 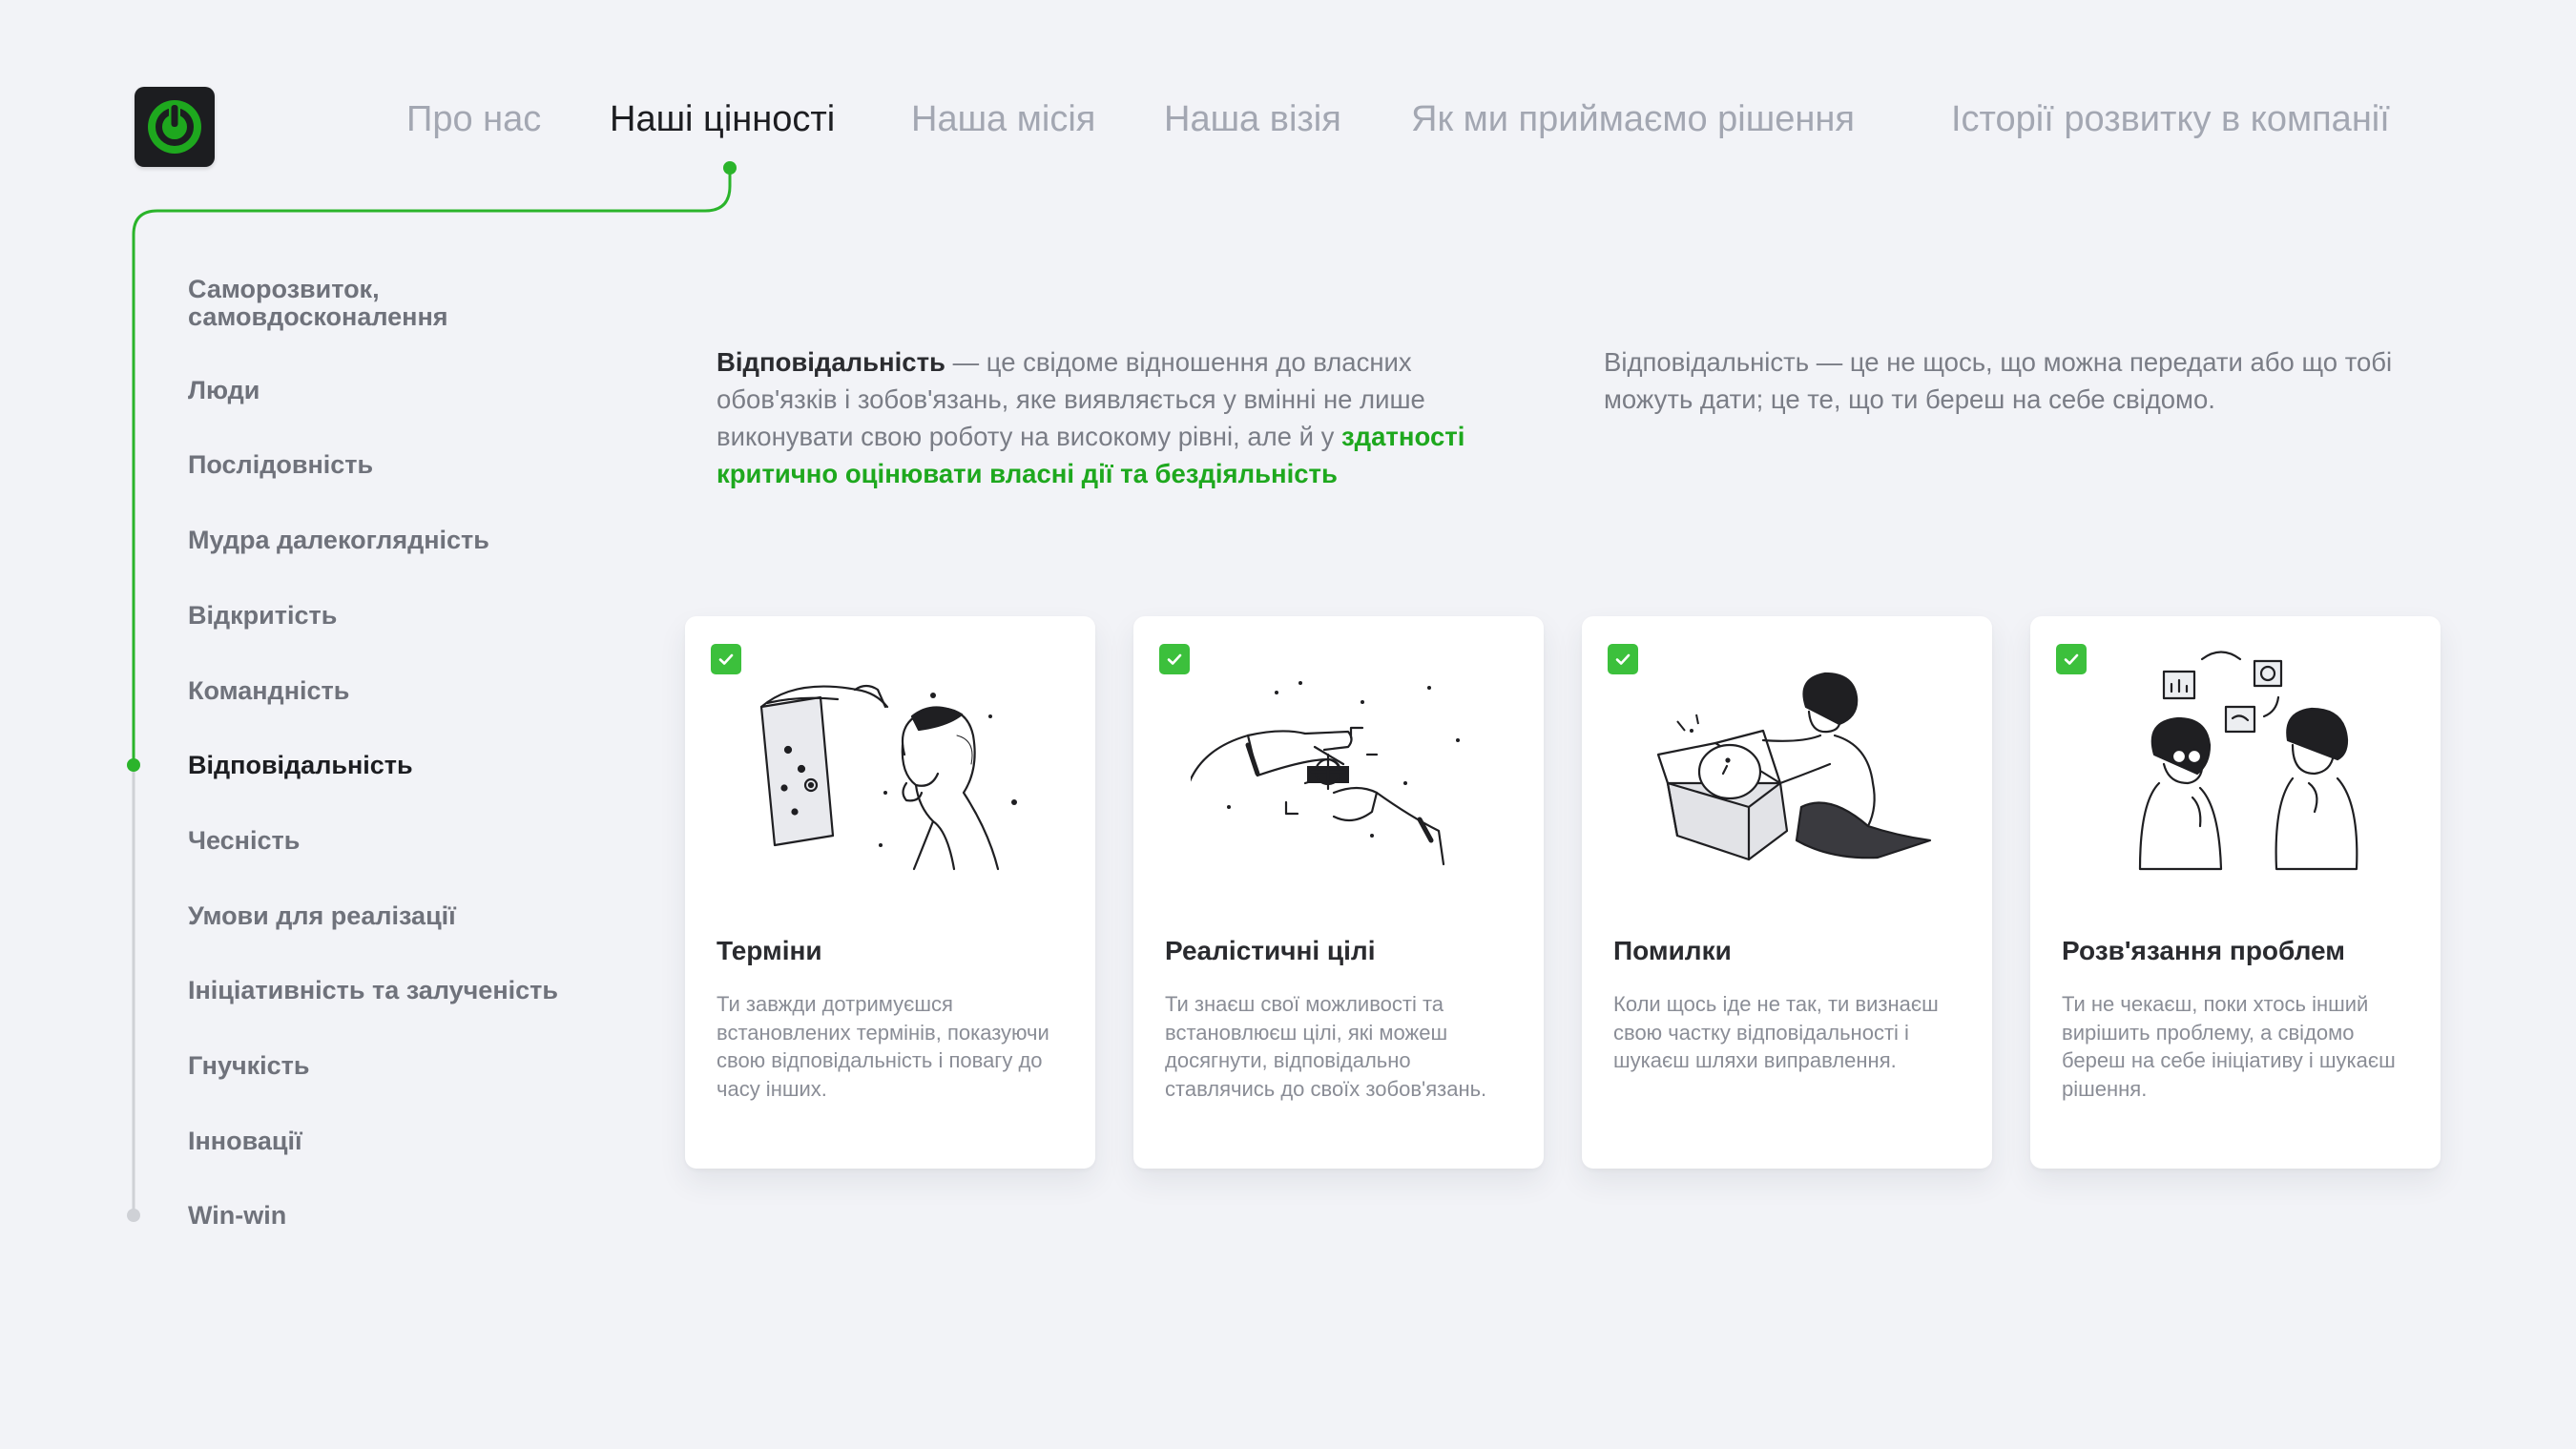 What do you see at coordinates (2170, 119) in the screenshot?
I see `nav-stories: Історії розвитку в компанії` at bounding box center [2170, 119].